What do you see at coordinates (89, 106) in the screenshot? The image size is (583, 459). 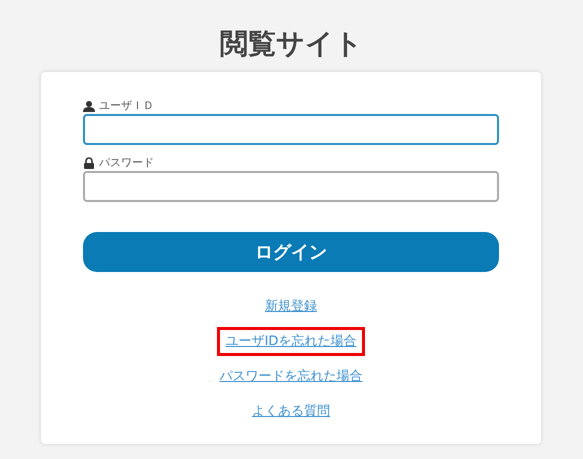 I see `user-icon` at bounding box center [89, 106].